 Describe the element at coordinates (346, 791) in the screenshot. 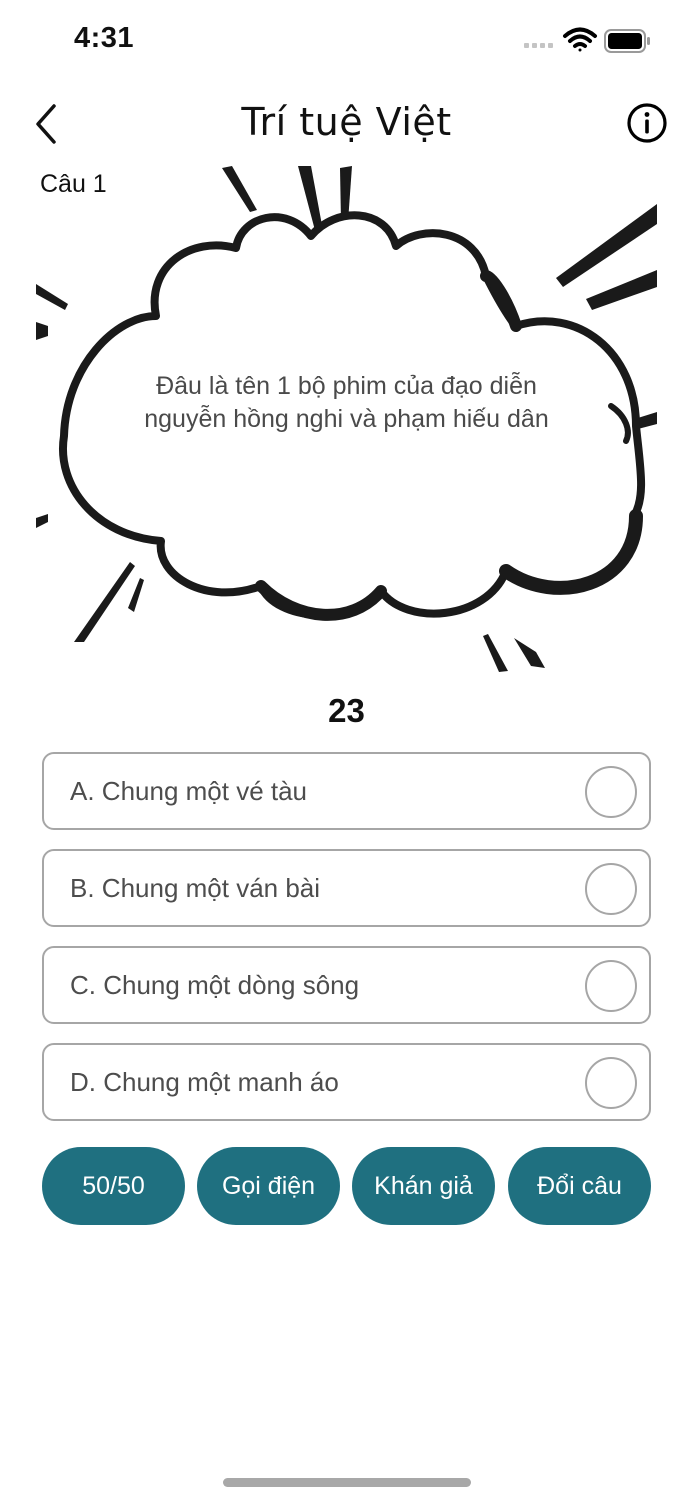

I see `answer-option-a: A. Chung một vé tàu` at that location.